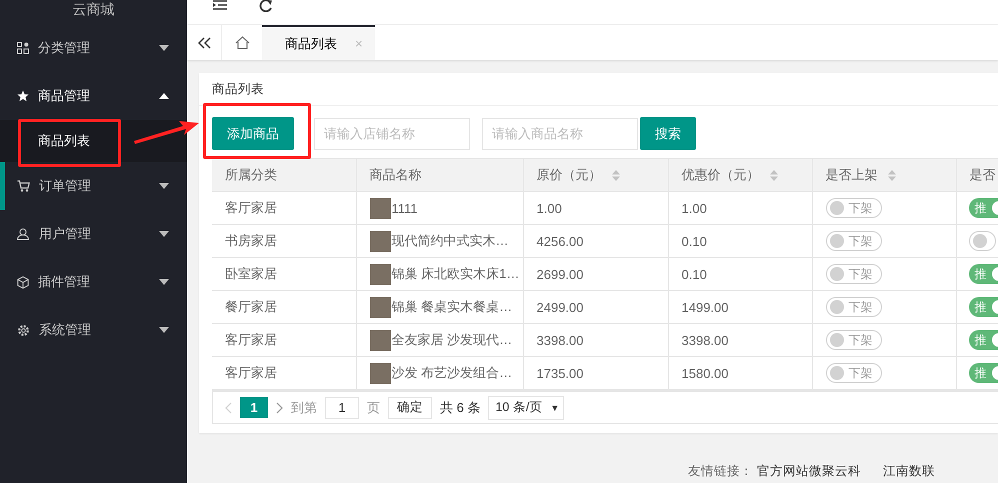  Describe the element at coordinates (460, 407) in the screenshot. I see `total-count: 共 6 条` at that location.